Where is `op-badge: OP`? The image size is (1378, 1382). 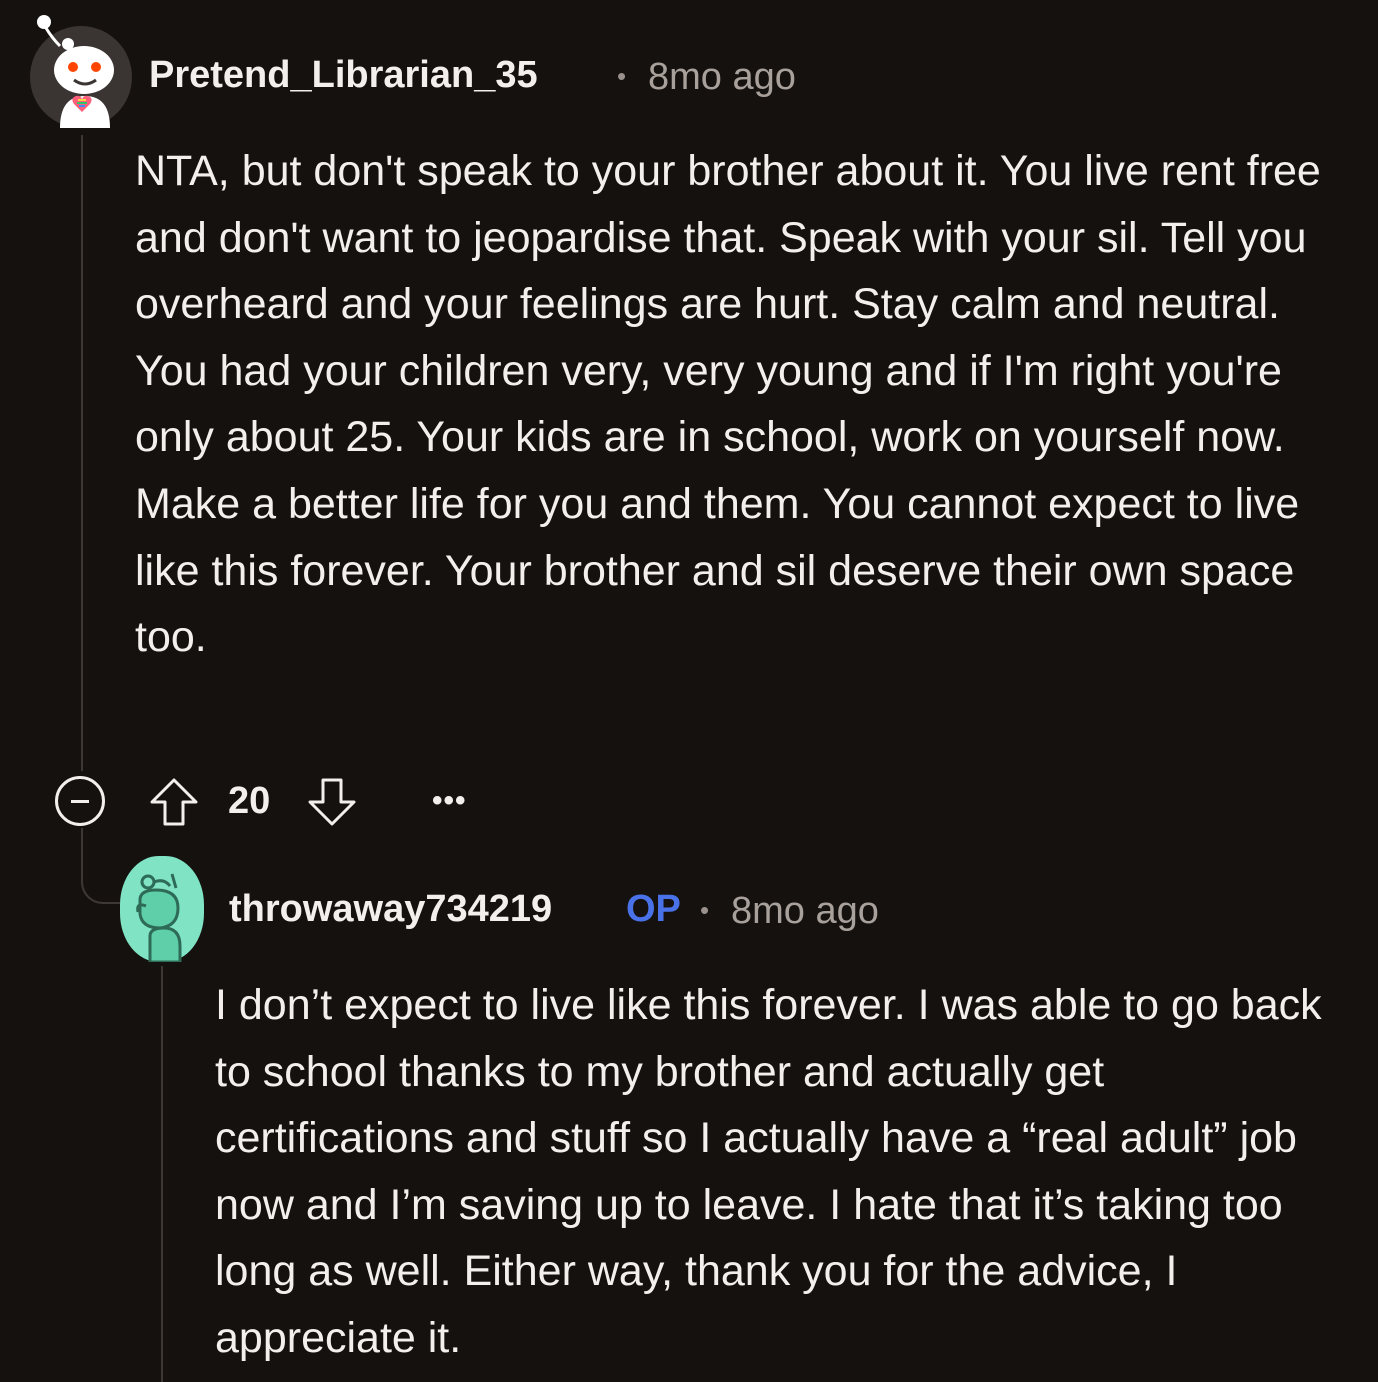 op-badge: OP is located at coordinates (653, 909).